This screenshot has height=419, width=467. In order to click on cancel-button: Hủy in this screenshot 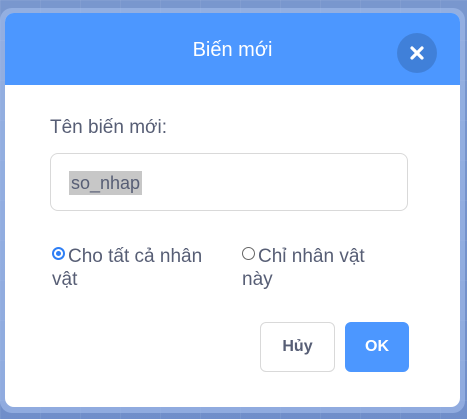, I will do `click(297, 347)`.